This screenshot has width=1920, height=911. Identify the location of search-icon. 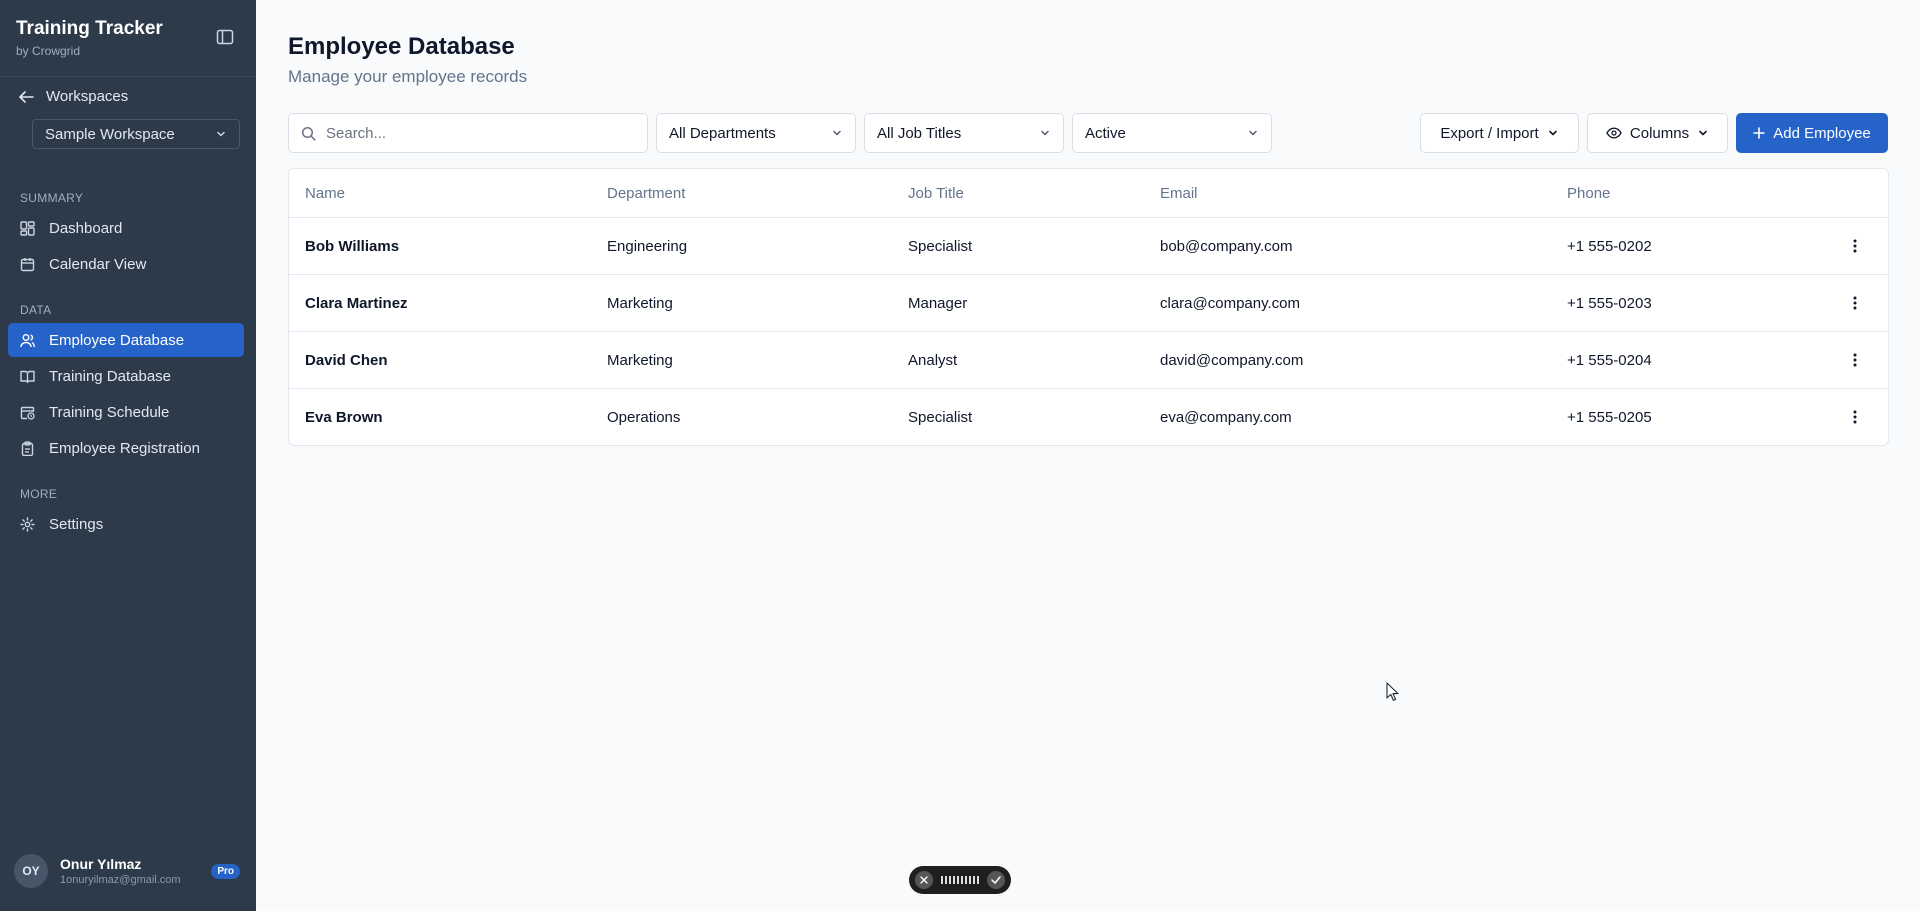
(308, 133).